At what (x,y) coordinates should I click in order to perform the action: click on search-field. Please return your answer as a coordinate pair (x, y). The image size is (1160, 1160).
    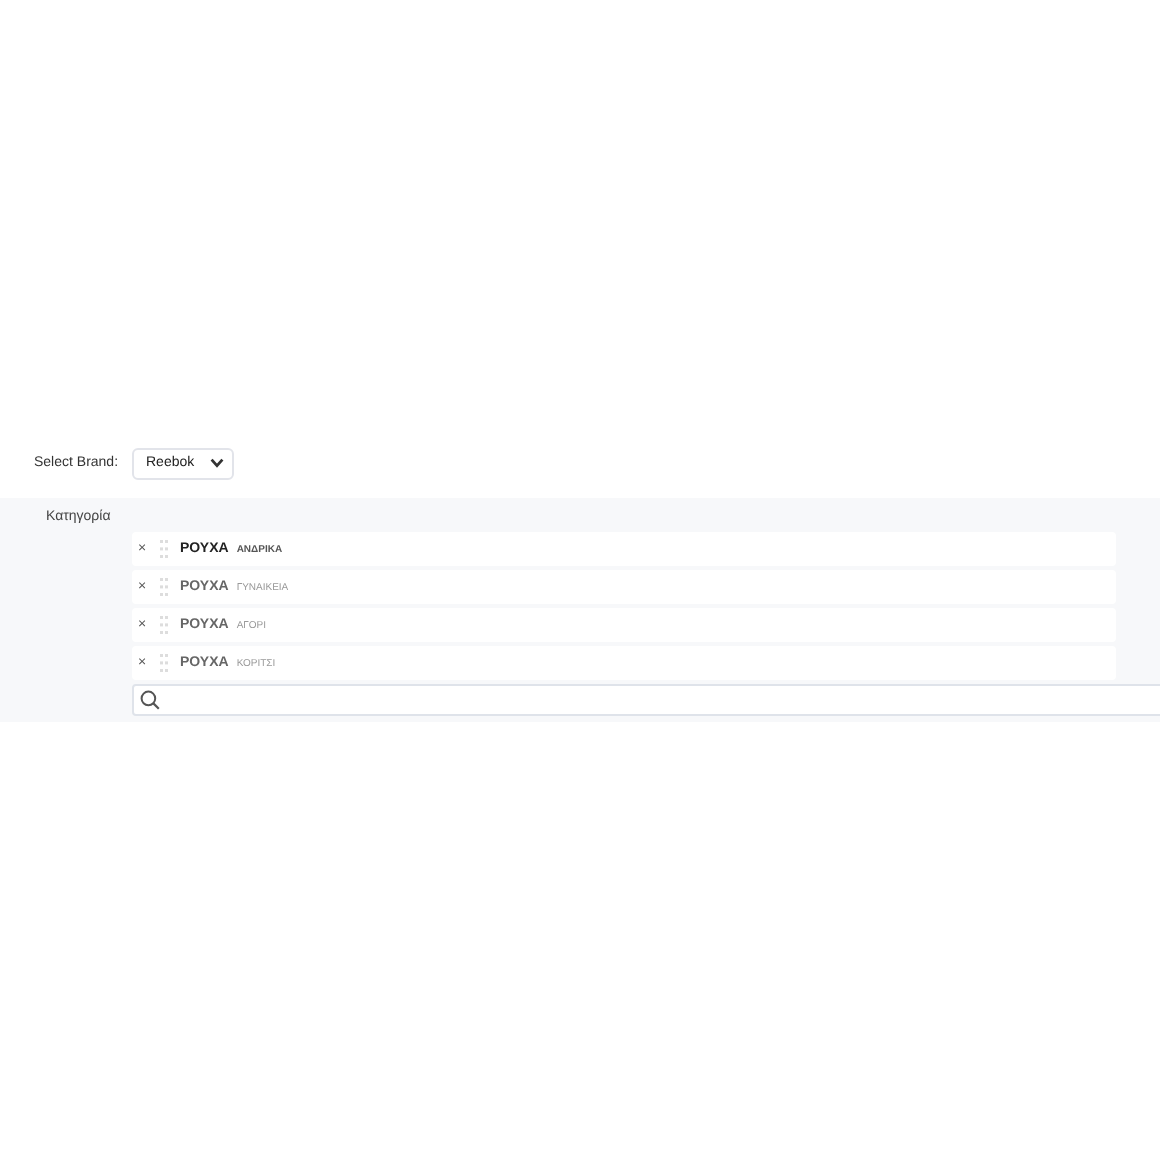
    Looking at the image, I should click on (646, 700).